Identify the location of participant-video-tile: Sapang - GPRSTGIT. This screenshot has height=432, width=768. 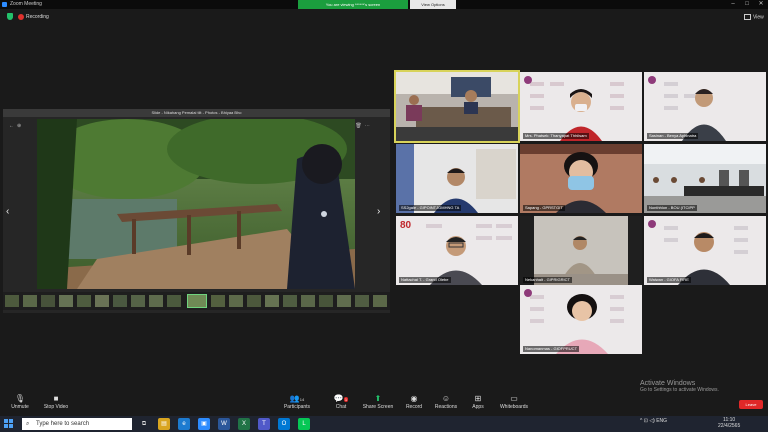
(581, 178).